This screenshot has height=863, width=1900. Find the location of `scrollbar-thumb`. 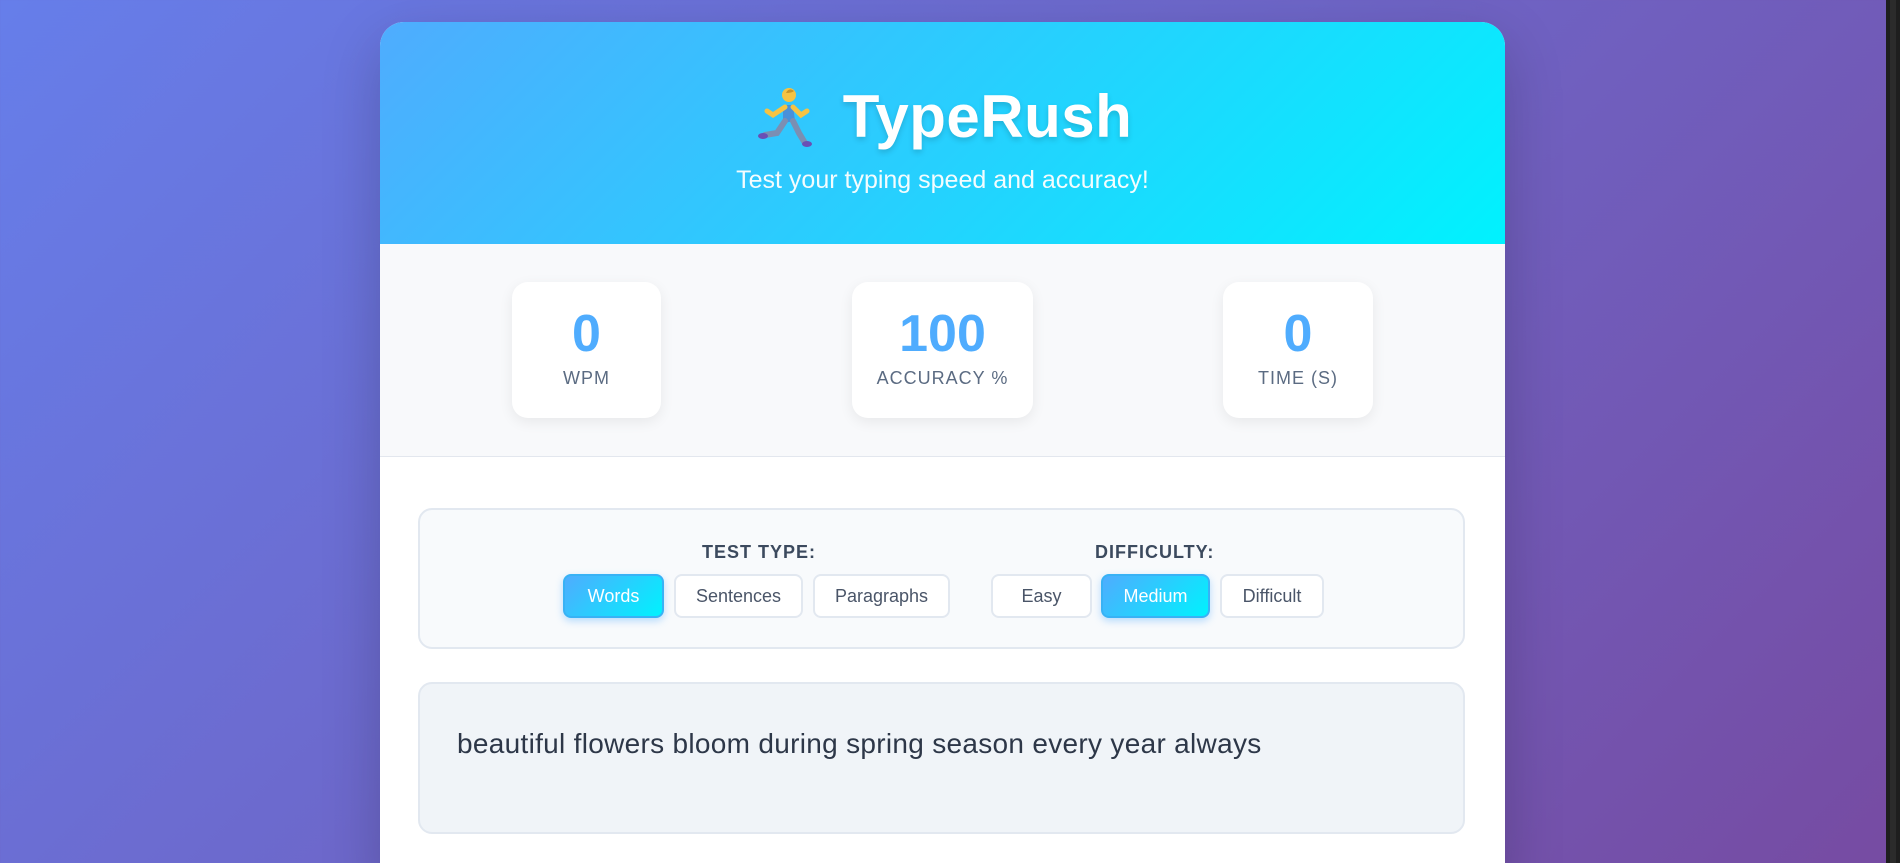

scrollbar-thumb is located at coordinates (1893, 431).